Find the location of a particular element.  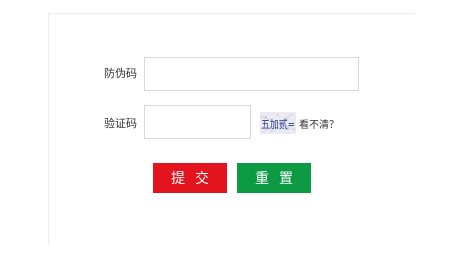

verification-code-input is located at coordinates (197, 122).